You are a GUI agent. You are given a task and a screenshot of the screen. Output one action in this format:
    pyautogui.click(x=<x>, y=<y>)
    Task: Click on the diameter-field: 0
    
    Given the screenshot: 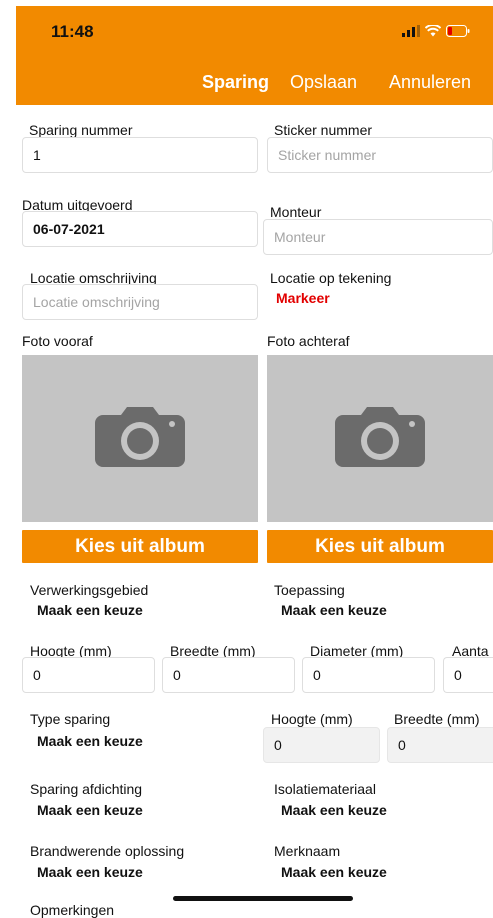 What is the action you would take?
    pyautogui.click(x=368, y=675)
    